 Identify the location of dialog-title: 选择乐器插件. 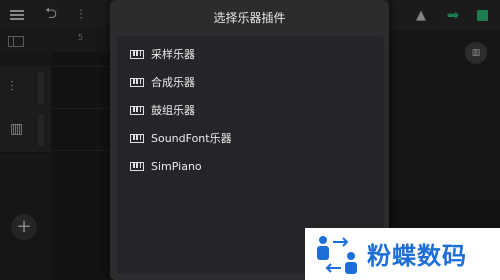
(249, 18).